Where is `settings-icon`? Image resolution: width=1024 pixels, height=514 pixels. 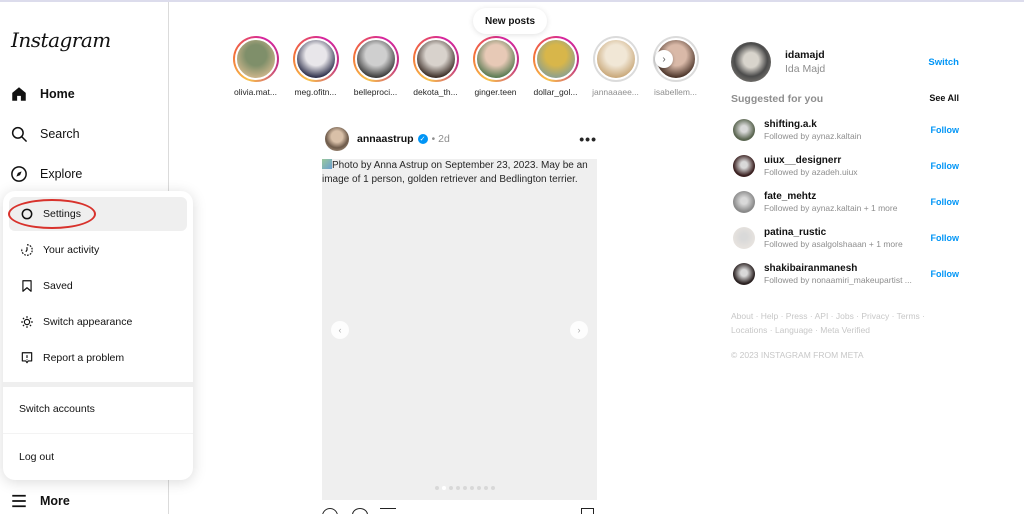 settings-icon is located at coordinates (27, 214).